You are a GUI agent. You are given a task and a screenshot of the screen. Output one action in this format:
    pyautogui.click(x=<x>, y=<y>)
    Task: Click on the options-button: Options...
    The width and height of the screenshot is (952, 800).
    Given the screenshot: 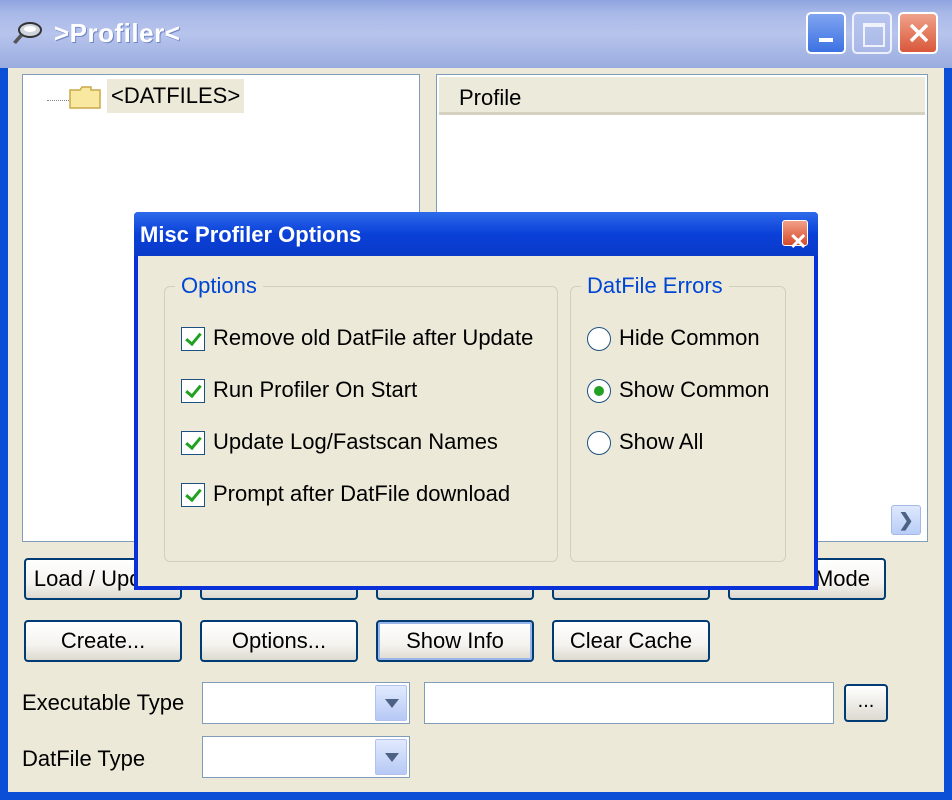 What is the action you would take?
    pyautogui.click(x=279, y=641)
    